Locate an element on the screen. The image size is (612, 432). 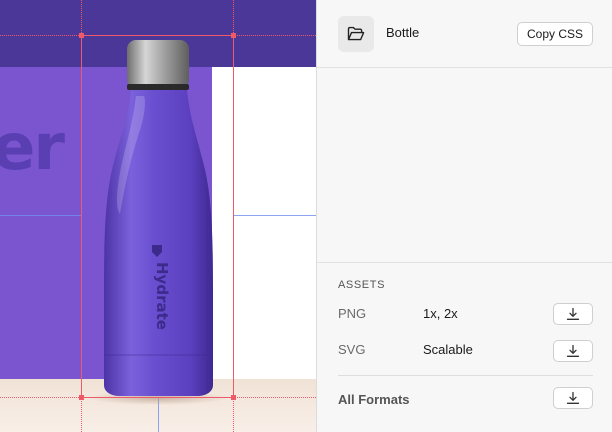
asset-format-png-value: 1x, 2x is located at coordinates (440, 313).